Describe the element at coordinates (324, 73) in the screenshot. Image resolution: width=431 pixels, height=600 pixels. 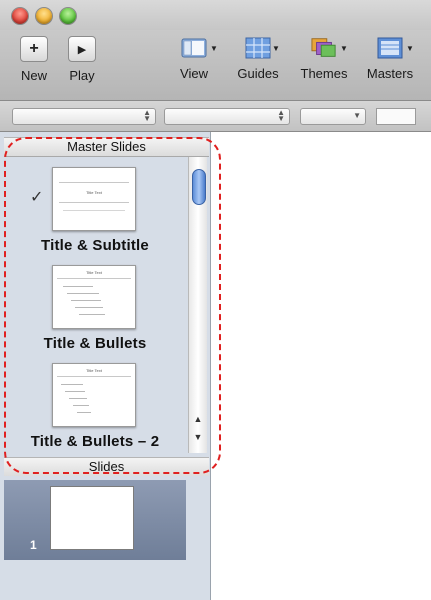
I see `themes-label: Themes` at that location.